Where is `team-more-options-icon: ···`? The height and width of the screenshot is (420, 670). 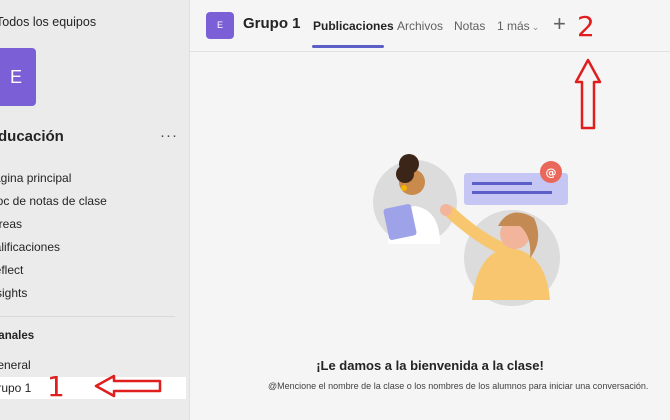
team-more-options-icon: ··· is located at coordinates (169, 135).